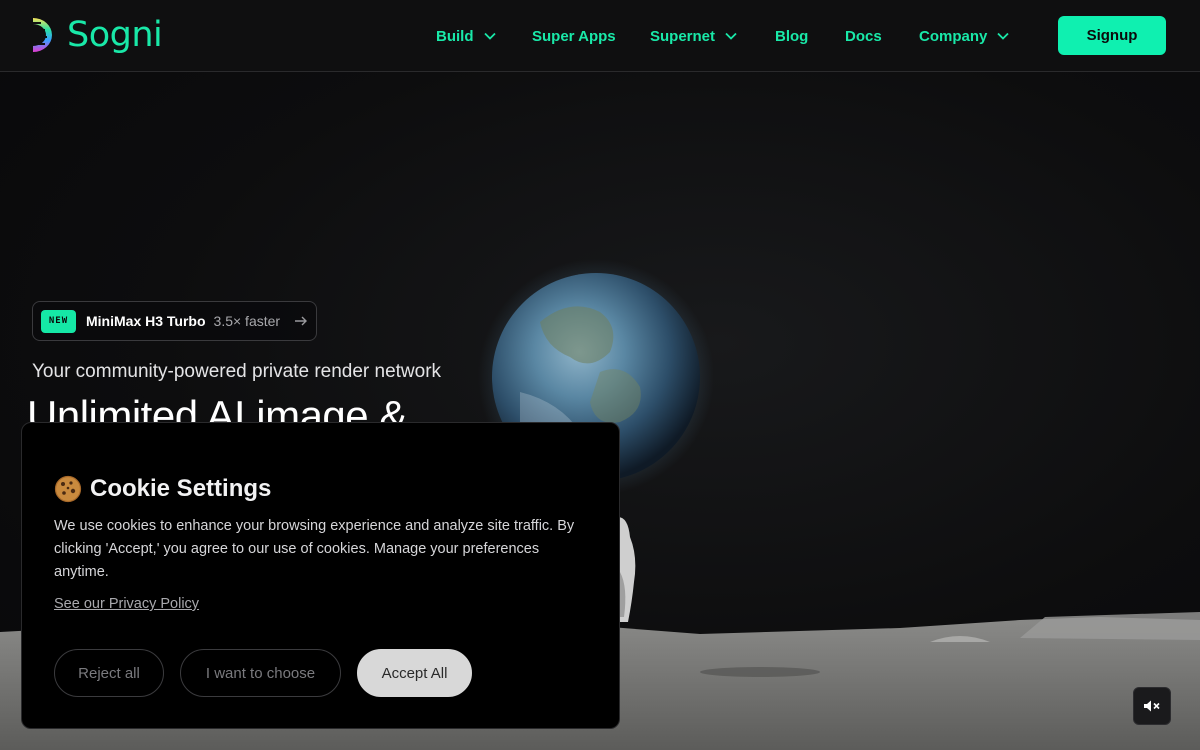 This screenshot has height=750, width=1200. I want to click on cookie-title-row: Cookie Settings, so click(162, 489).